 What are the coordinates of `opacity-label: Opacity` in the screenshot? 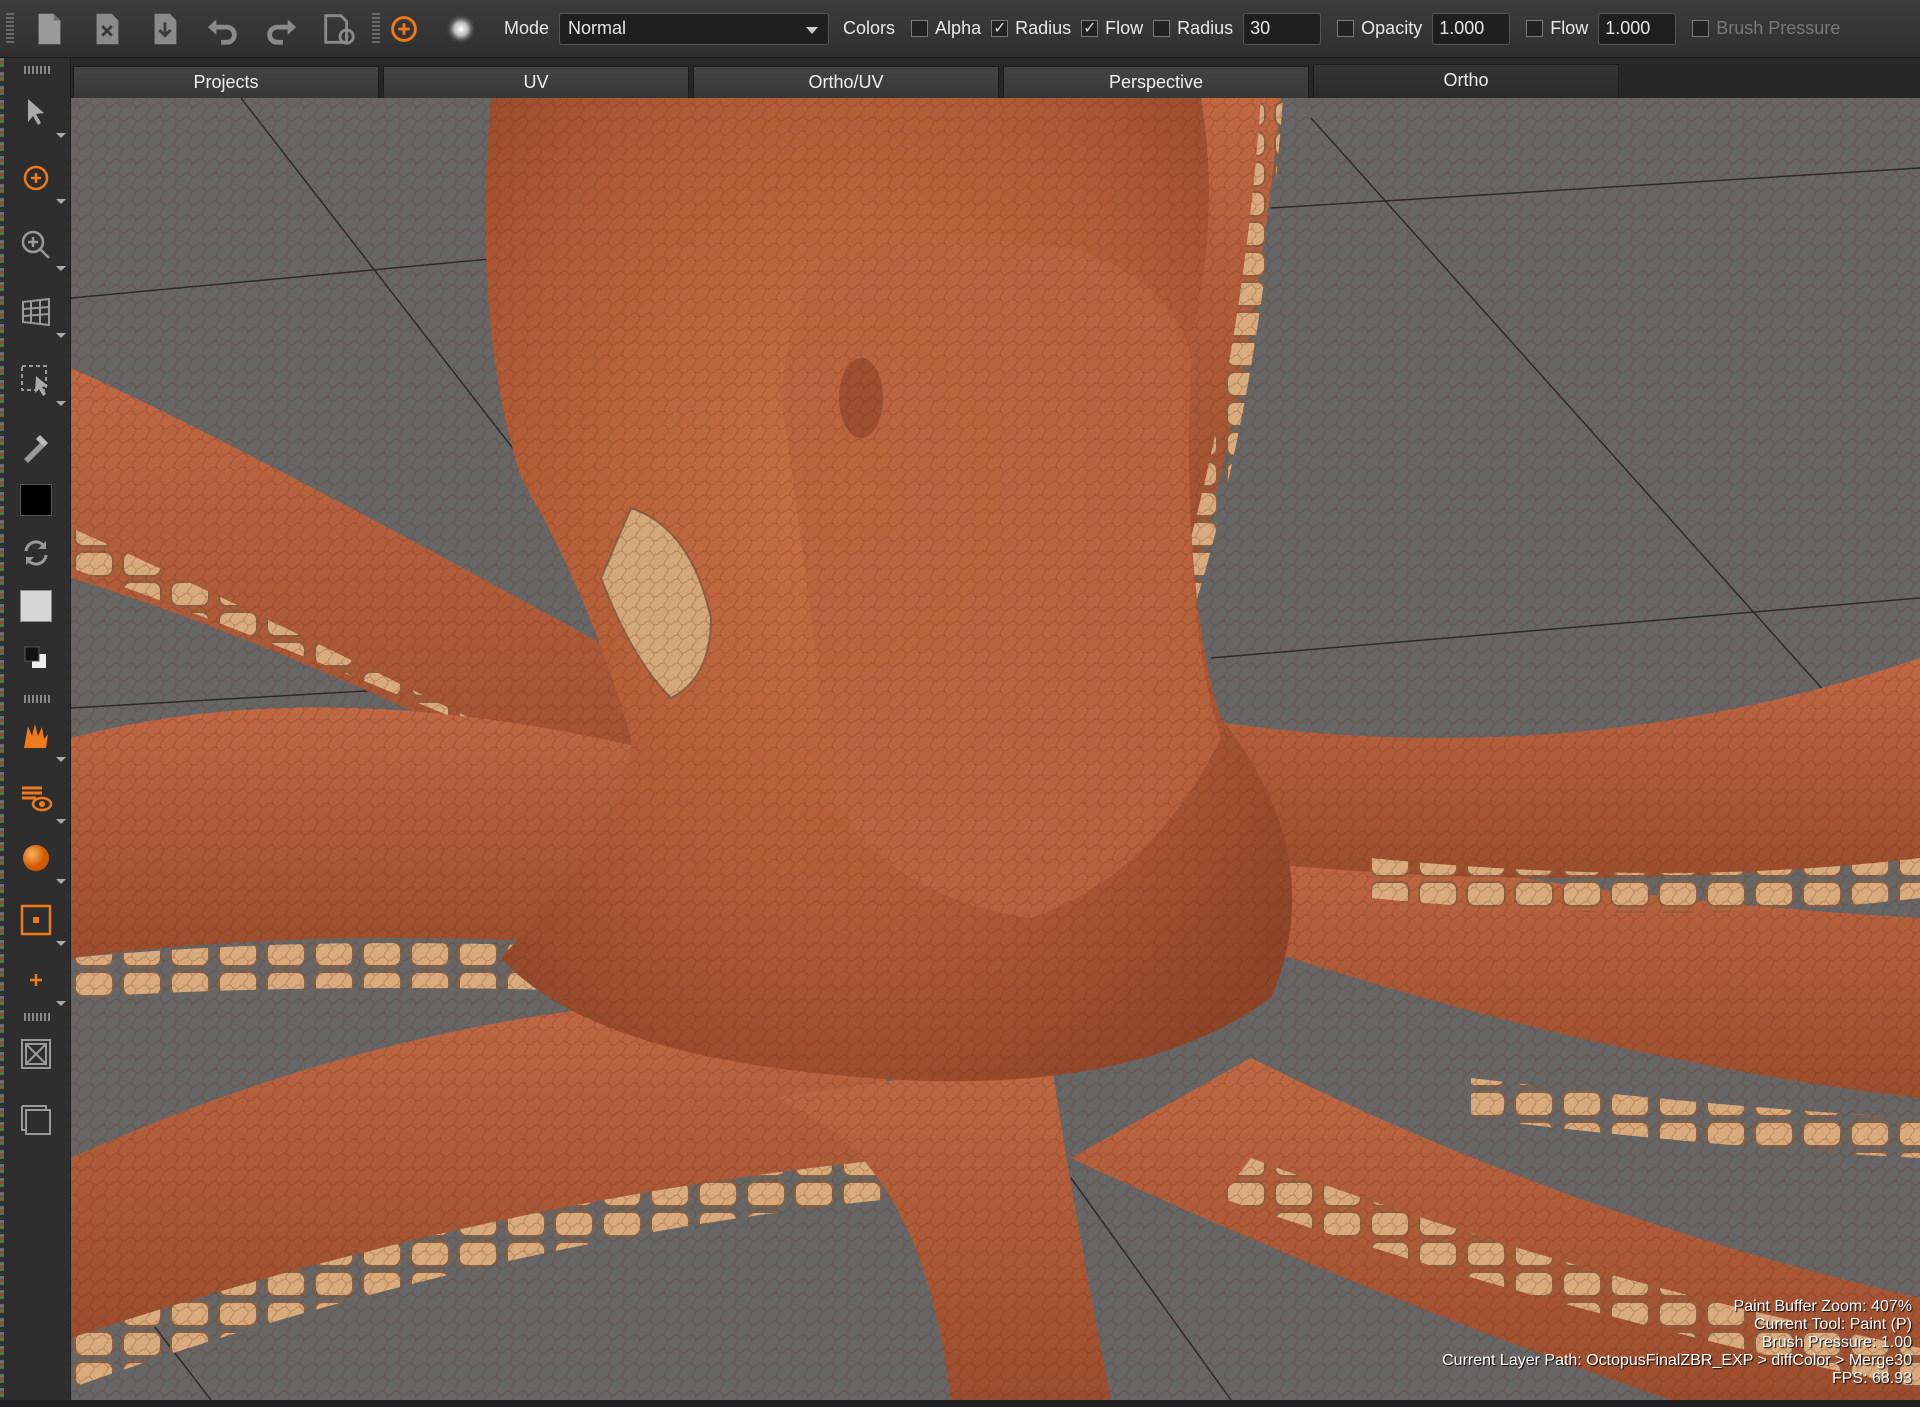 It's located at (1392, 28).